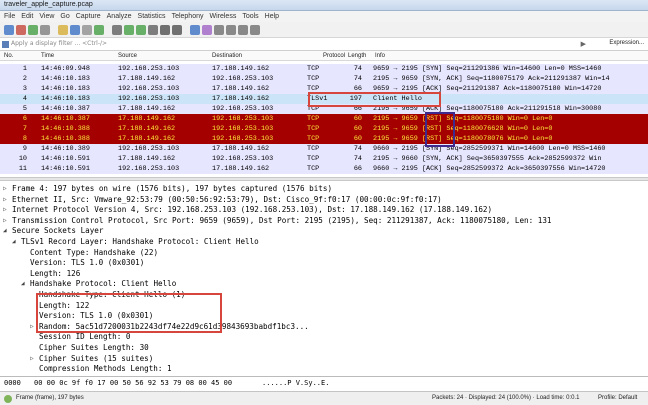 The image size is (648, 405). I want to click on capture-status-icon, so click(8, 399).